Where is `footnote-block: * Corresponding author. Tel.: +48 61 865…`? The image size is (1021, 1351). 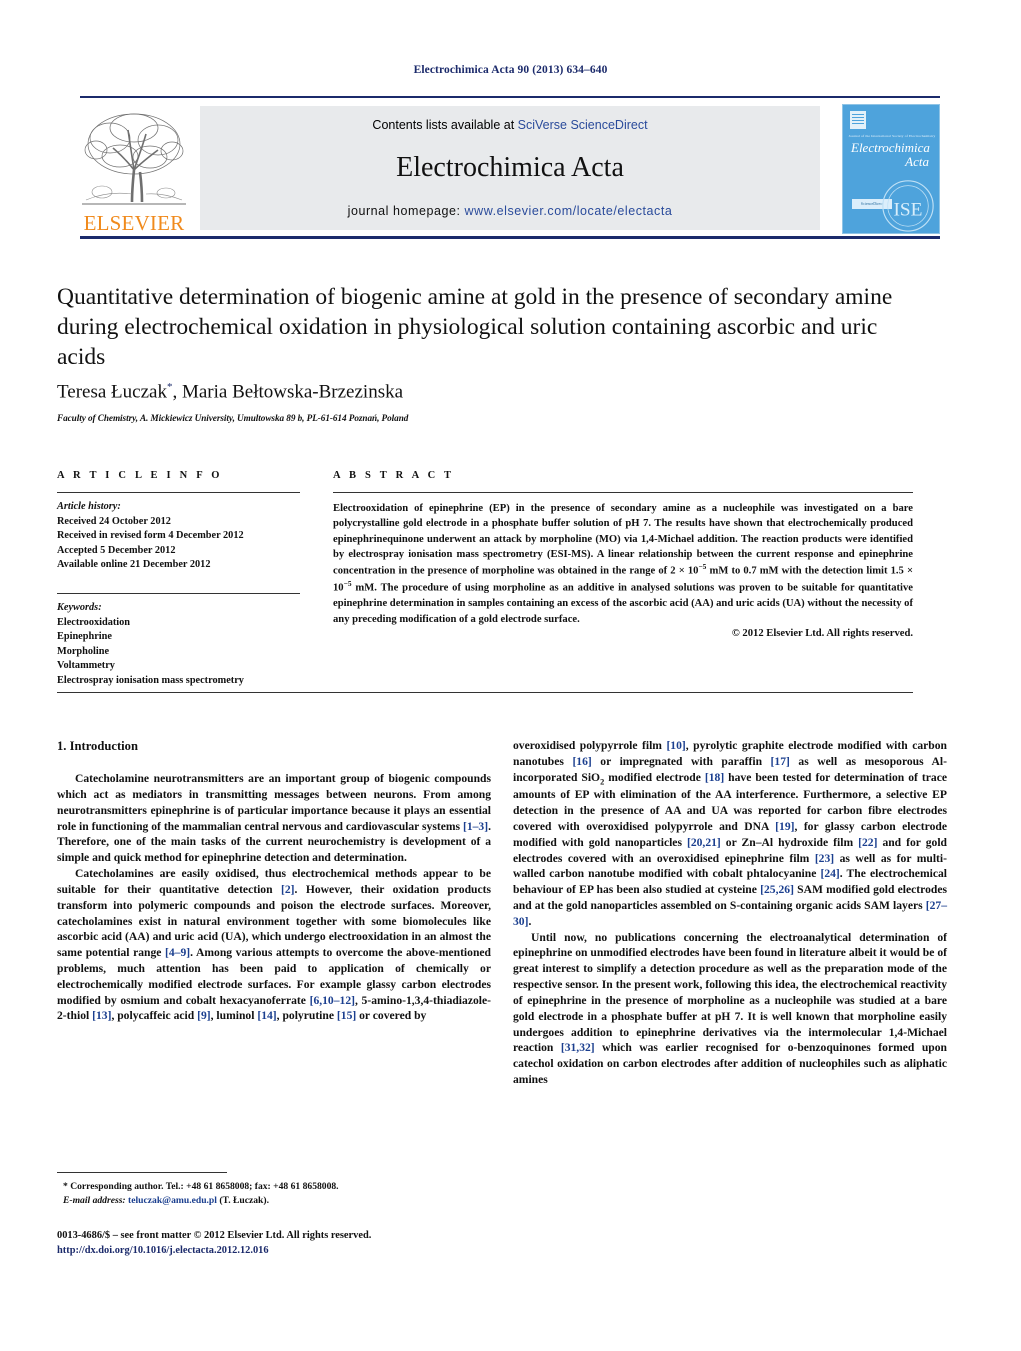
footnote-block: * Corresponding author. Tel.: +48 61 865… is located at coordinates (277, 1194).